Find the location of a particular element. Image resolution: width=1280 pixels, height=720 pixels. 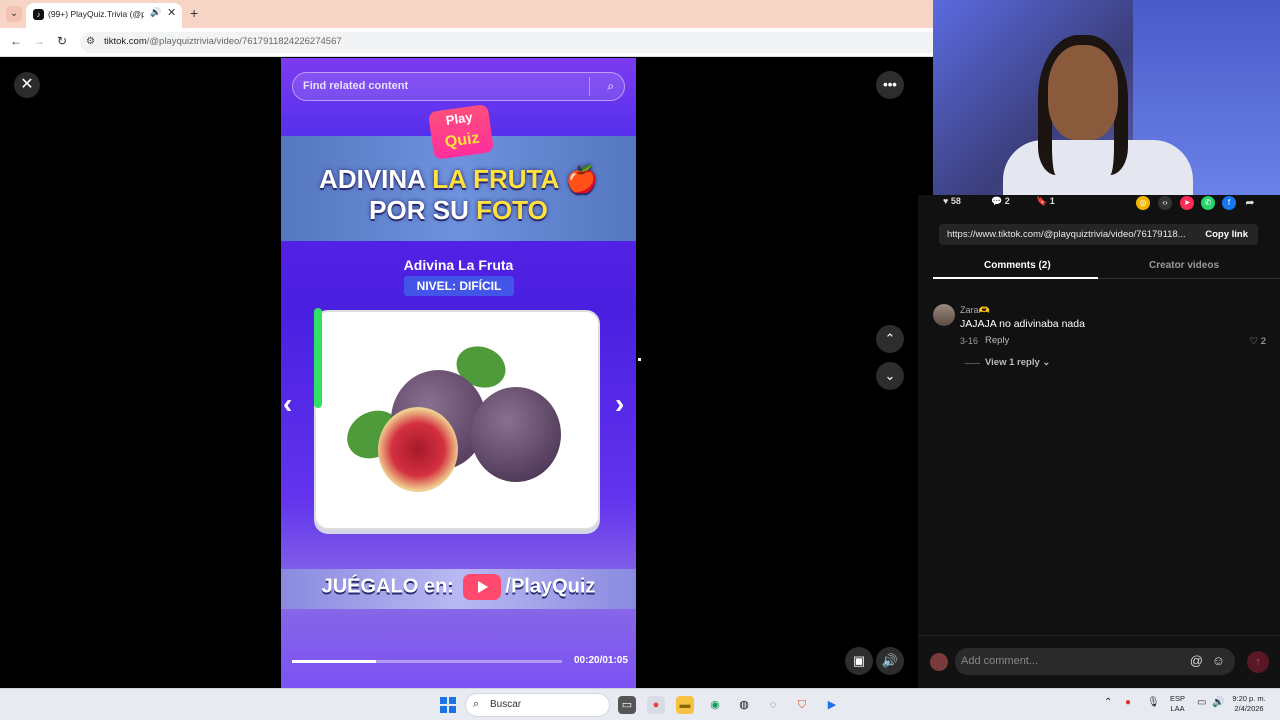

like-button: ♥ 58 is located at coordinates (952, 201).